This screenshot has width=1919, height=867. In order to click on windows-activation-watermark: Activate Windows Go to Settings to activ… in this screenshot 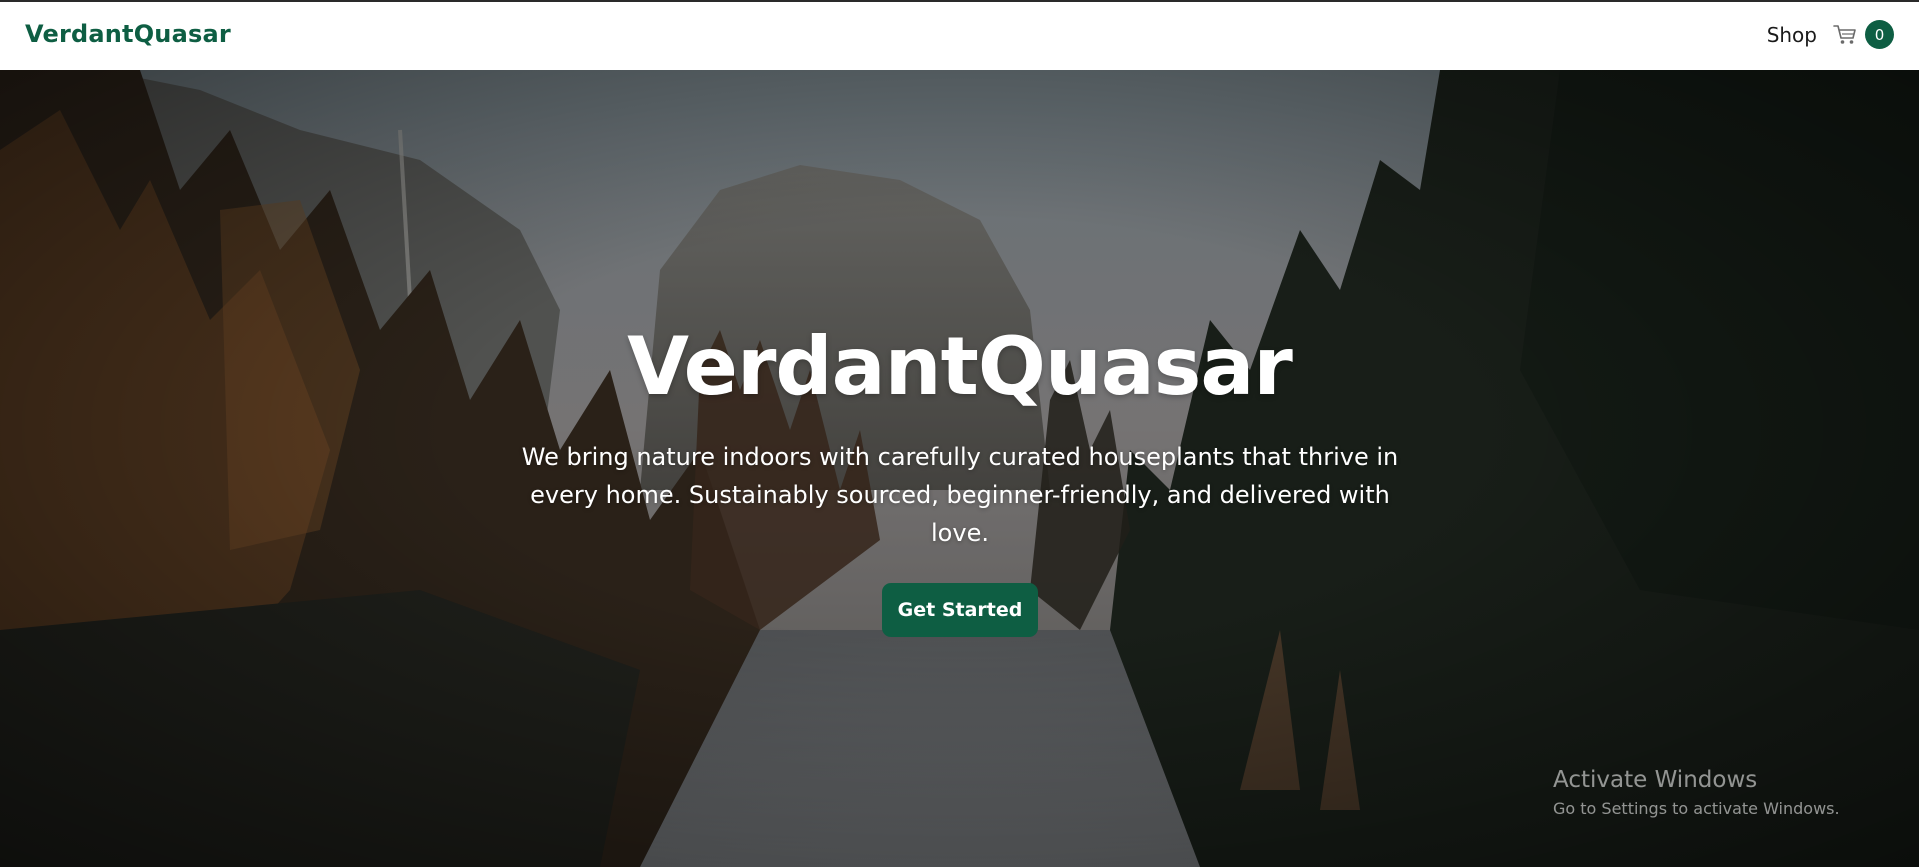, I will do `click(1696, 792)`.